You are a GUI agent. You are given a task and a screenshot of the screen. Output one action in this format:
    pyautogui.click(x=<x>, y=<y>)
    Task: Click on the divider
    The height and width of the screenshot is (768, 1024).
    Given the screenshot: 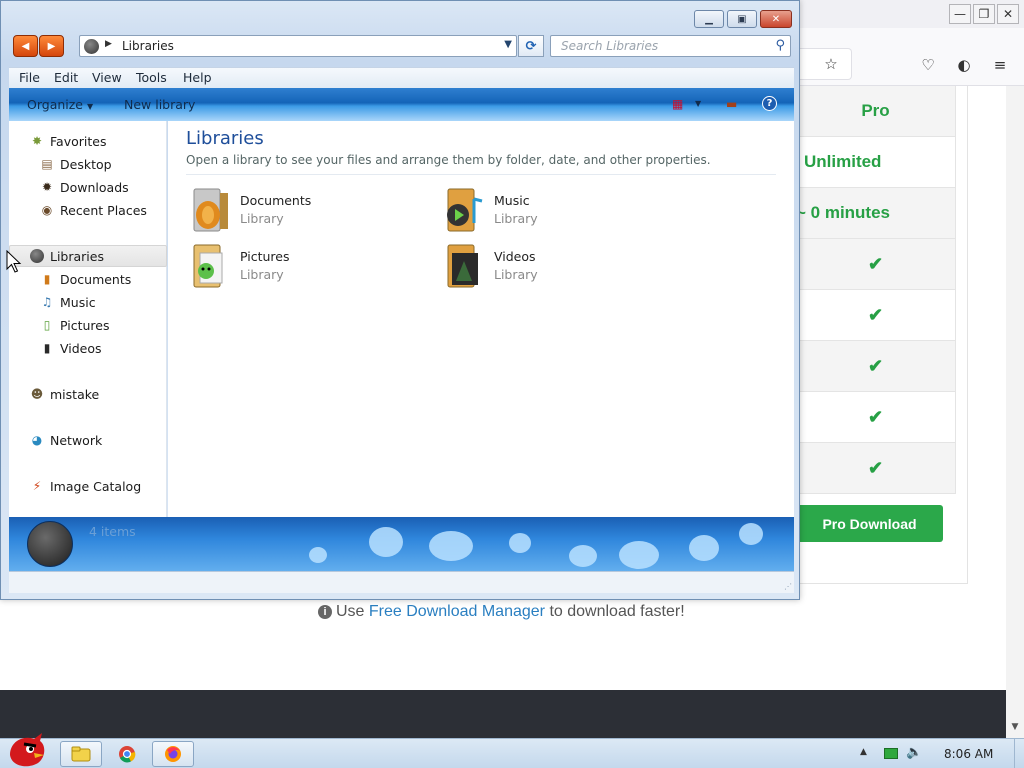 What is the action you would take?
    pyautogui.click(x=481, y=174)
    